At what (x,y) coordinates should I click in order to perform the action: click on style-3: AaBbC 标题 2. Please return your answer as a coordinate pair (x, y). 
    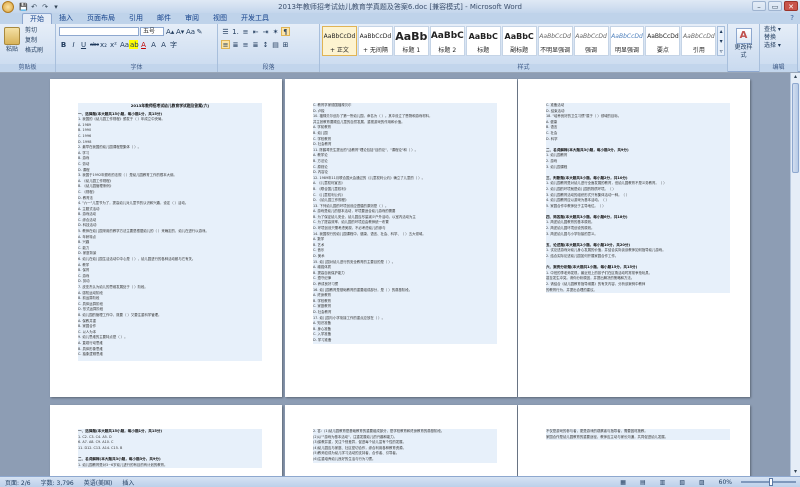
    Looking at the image, I should click on (447, 41).